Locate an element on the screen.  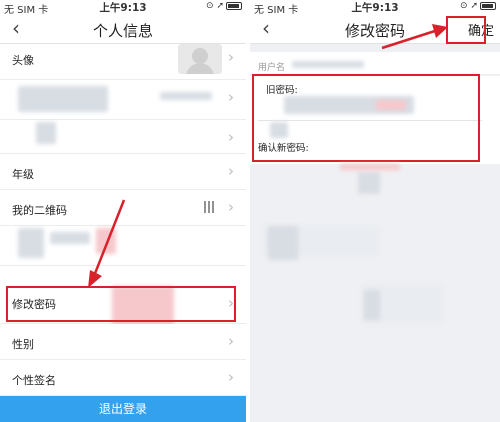
avatar is located at coordinates (200, 59).